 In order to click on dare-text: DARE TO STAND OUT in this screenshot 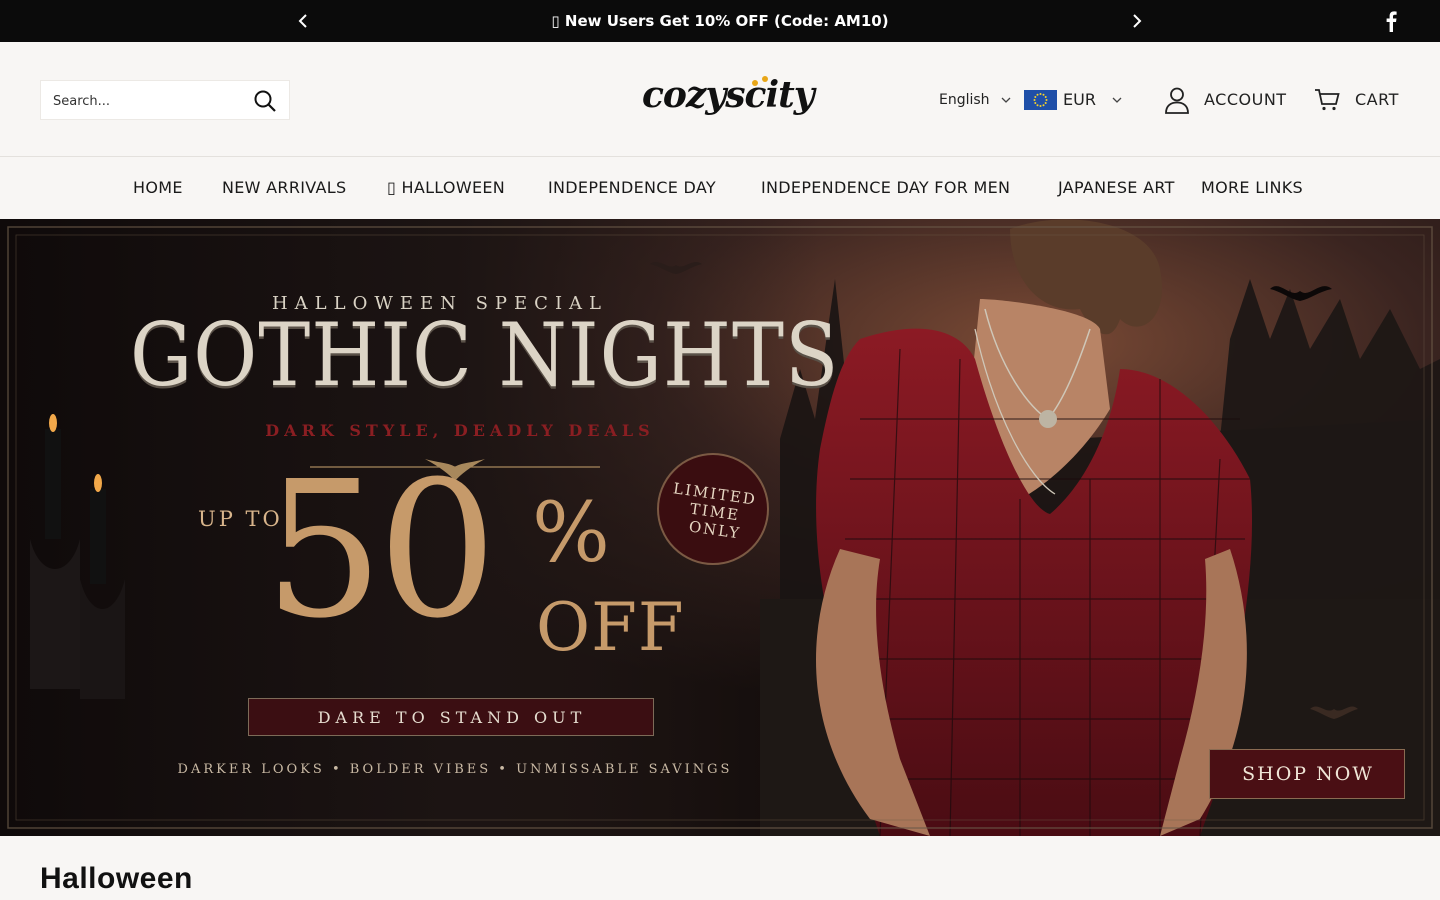, I will do `click(452, 717)`.